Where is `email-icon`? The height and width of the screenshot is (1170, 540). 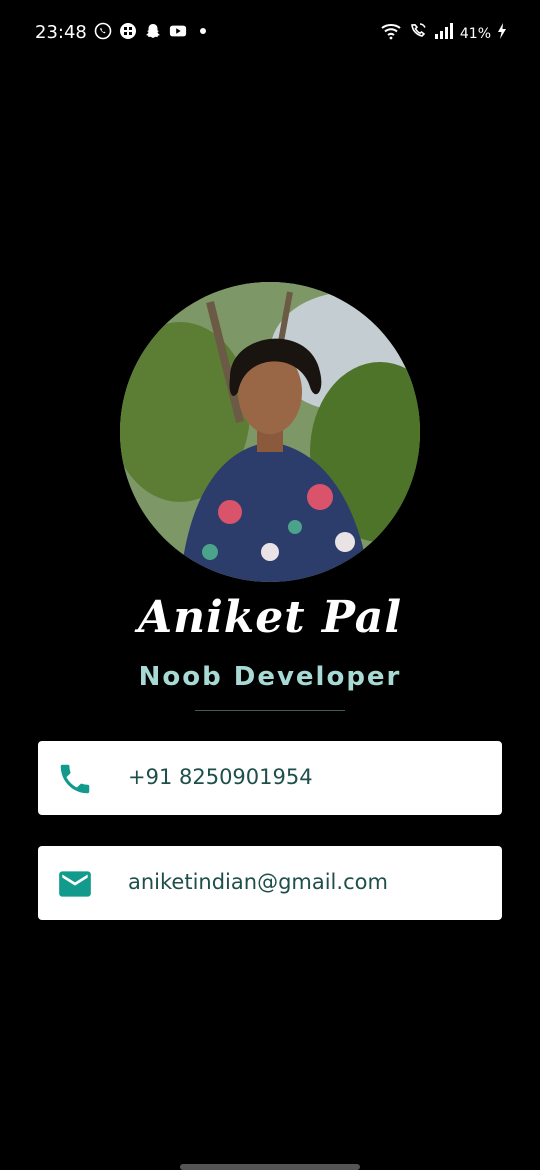 email-icon is located at coordinates (75, 884).